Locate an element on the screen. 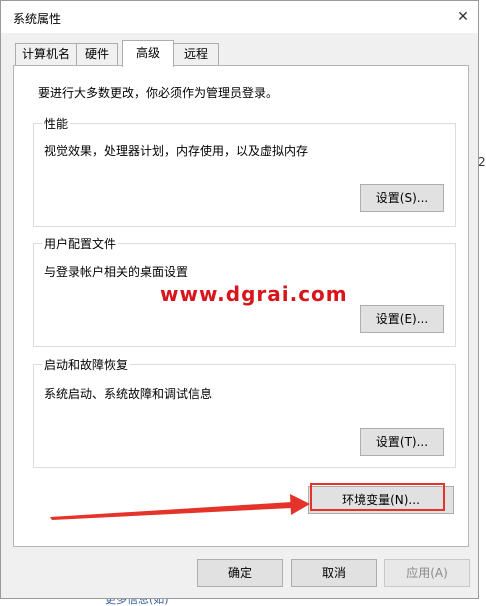 The height and width of the screenshot is (606, 486). tab-hardware: 硬件 is located at coordinates (97, 54).